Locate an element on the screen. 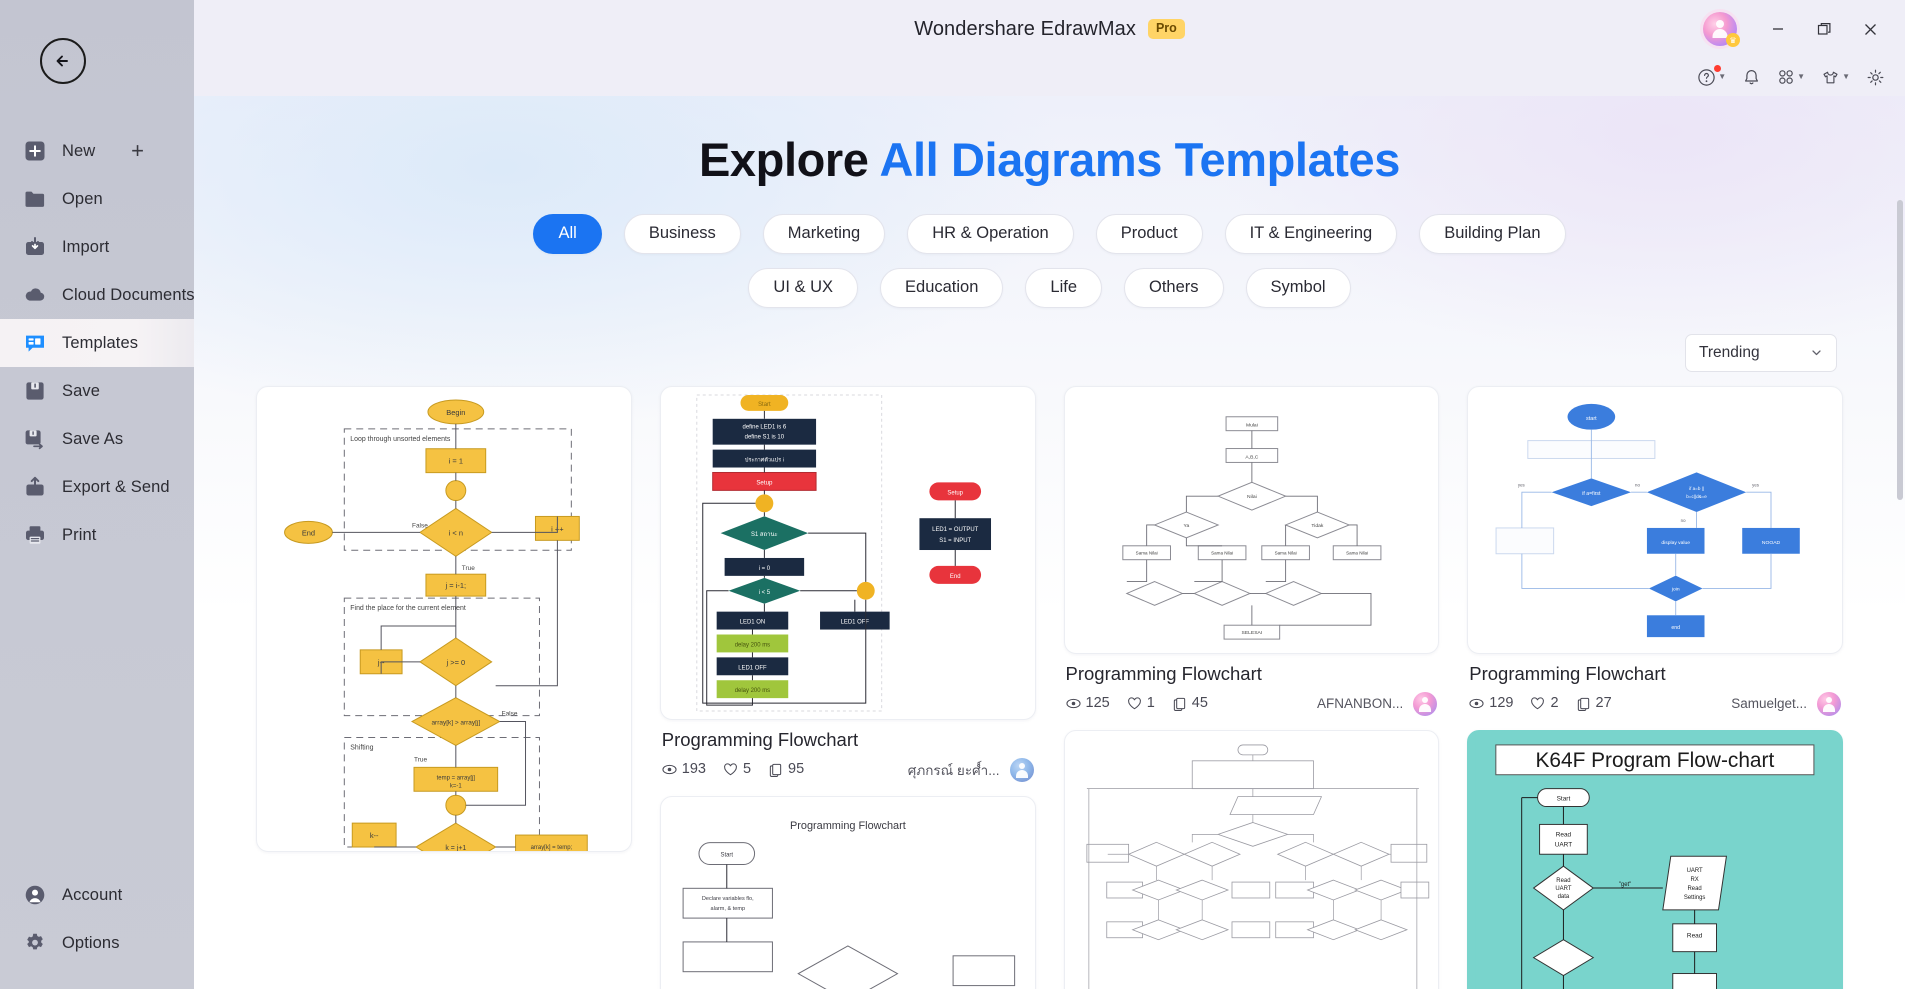 The height and width of the screenshot is (989, 1905). svg-text: data is located at coordinates (1564, 897).